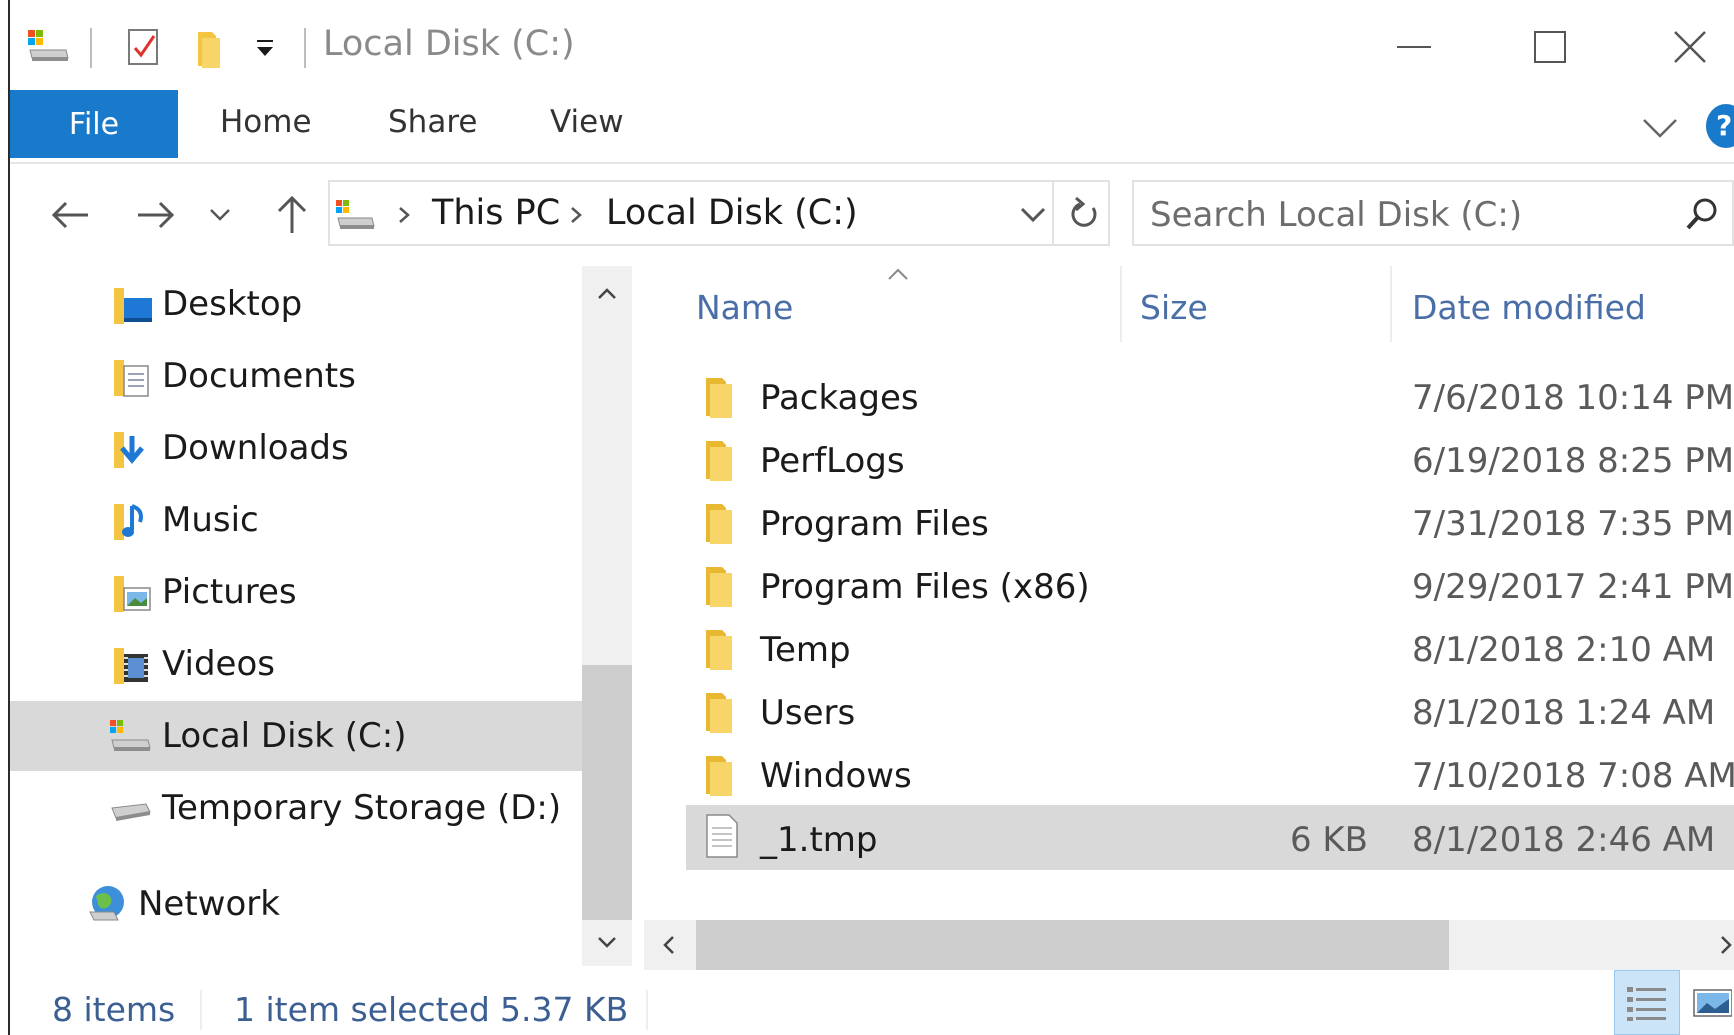  Describe the element at coordinates (1573, 461) in the screenshot. I see `file-date: 6/19/2018 8:25 PM` at that location.